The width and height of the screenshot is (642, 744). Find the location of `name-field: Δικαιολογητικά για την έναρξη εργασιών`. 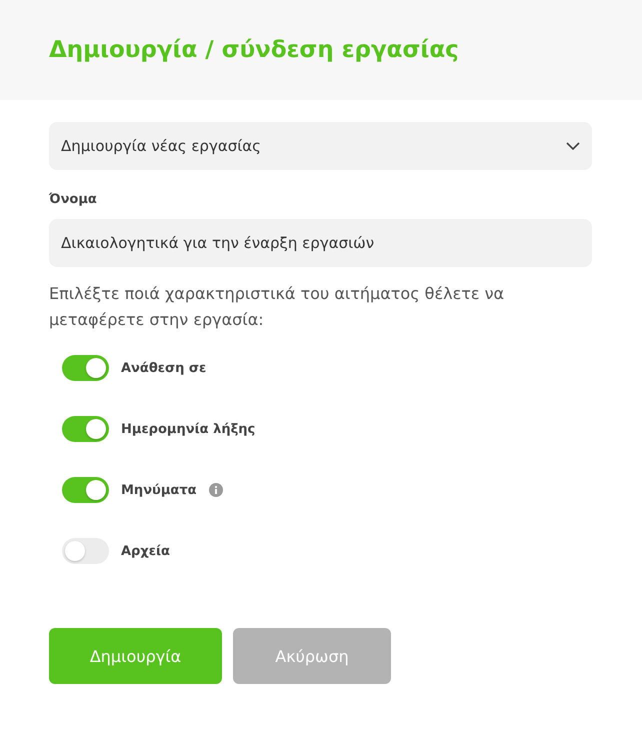

name-field: Δικαιολογητικά για την έναρξη εργασιών is located at coordinates (320, 243).